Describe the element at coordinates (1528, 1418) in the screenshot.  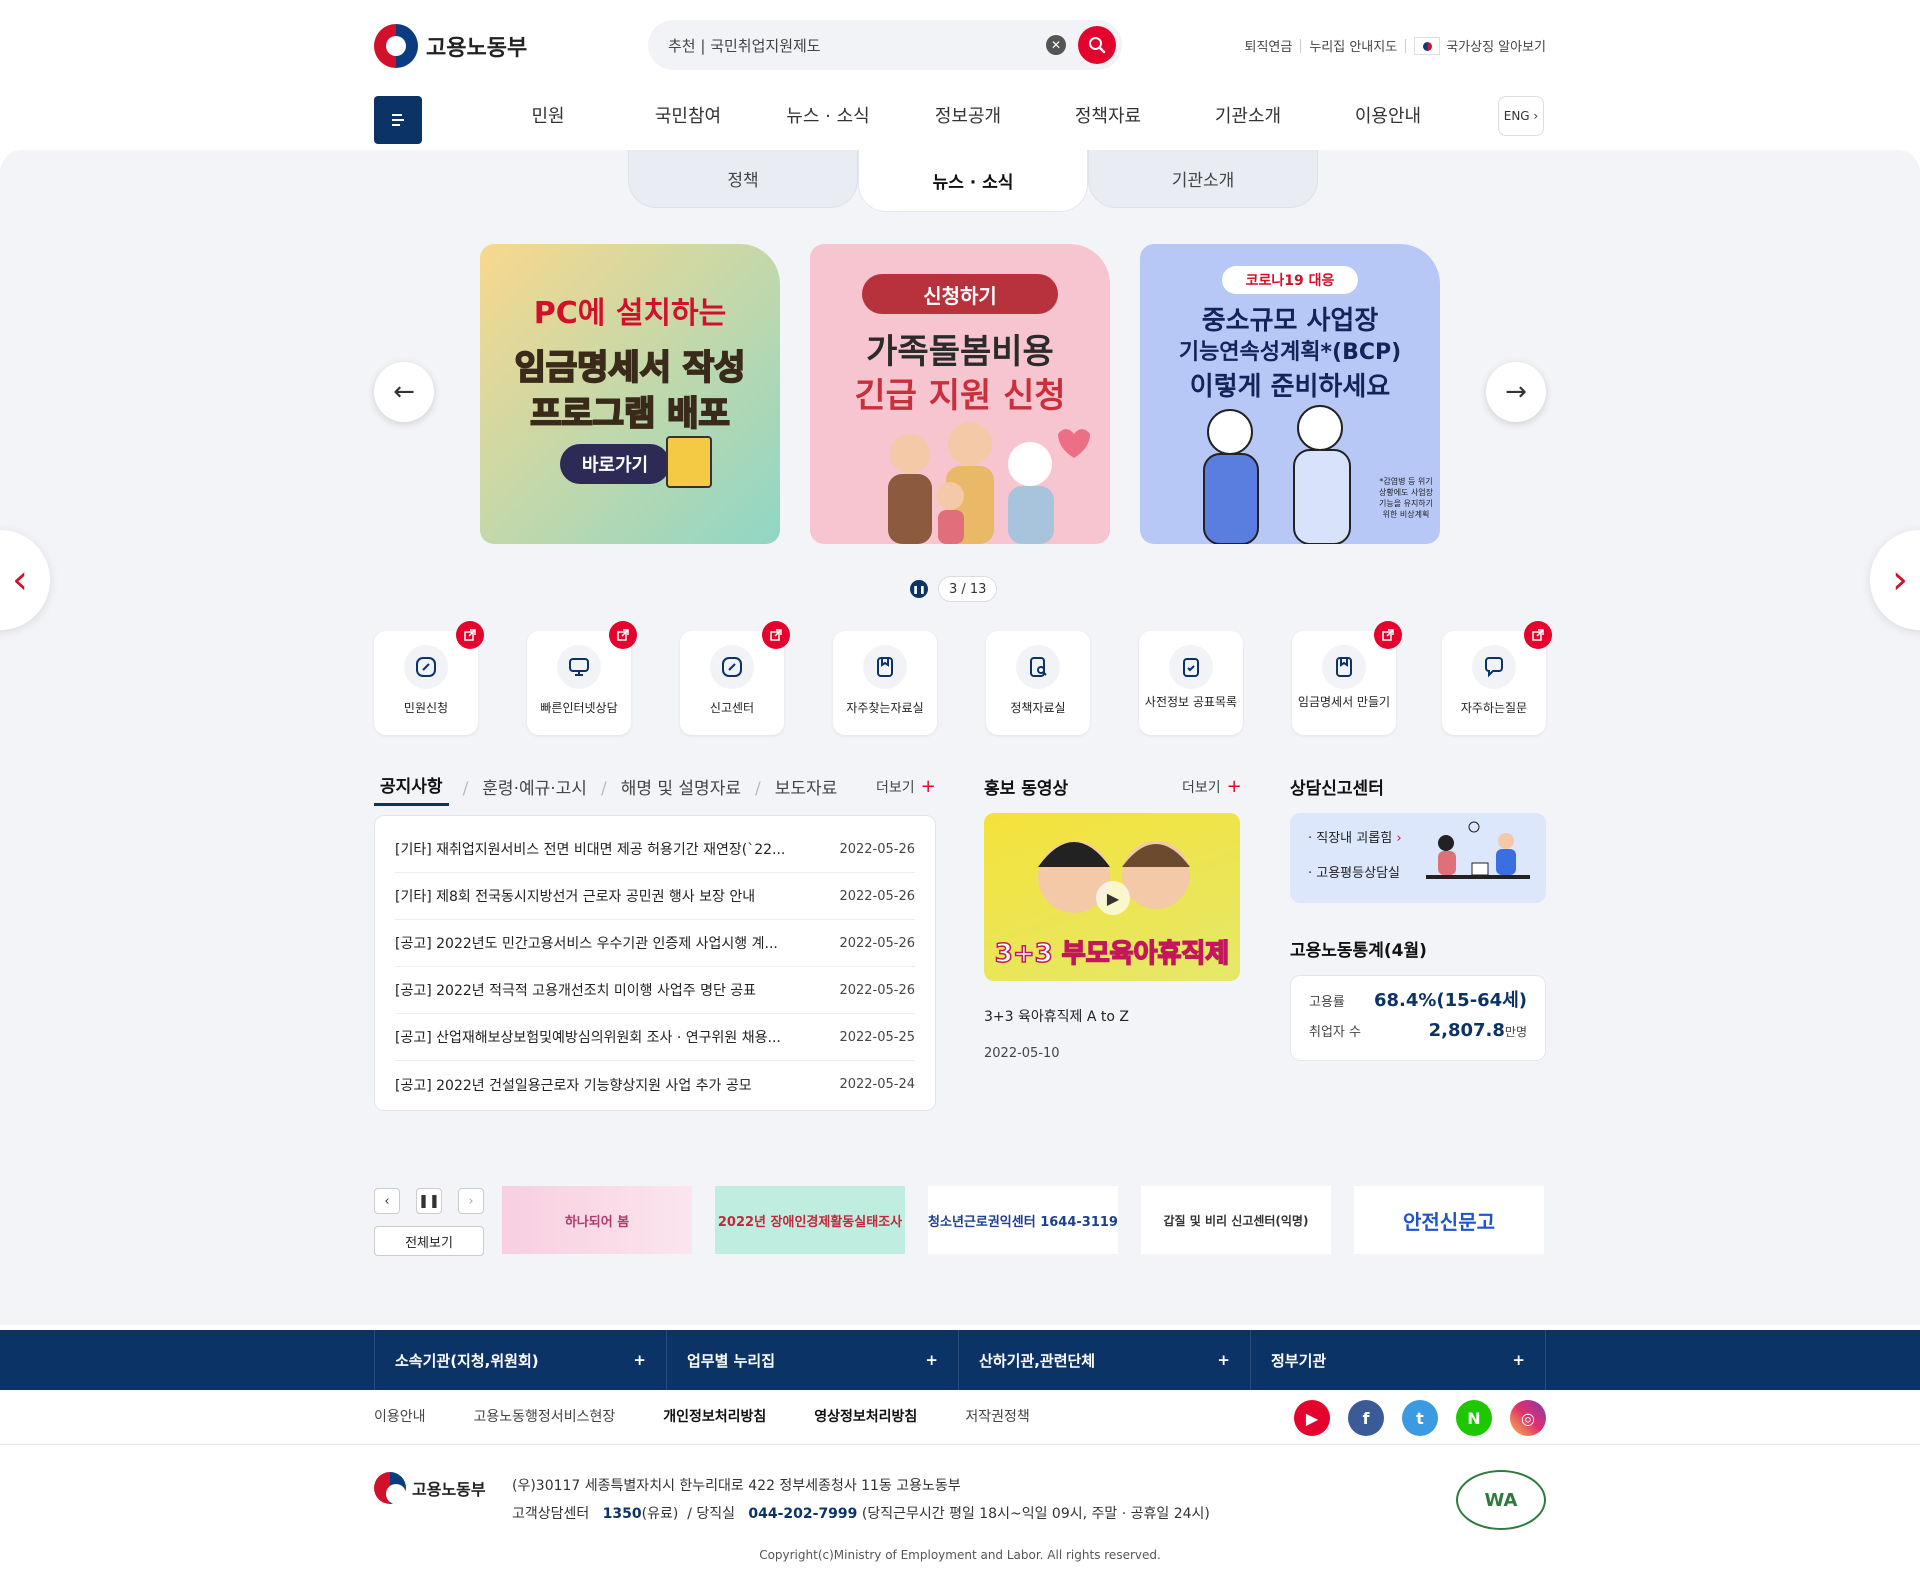
I see `instagram-icon: ◎` at that location.